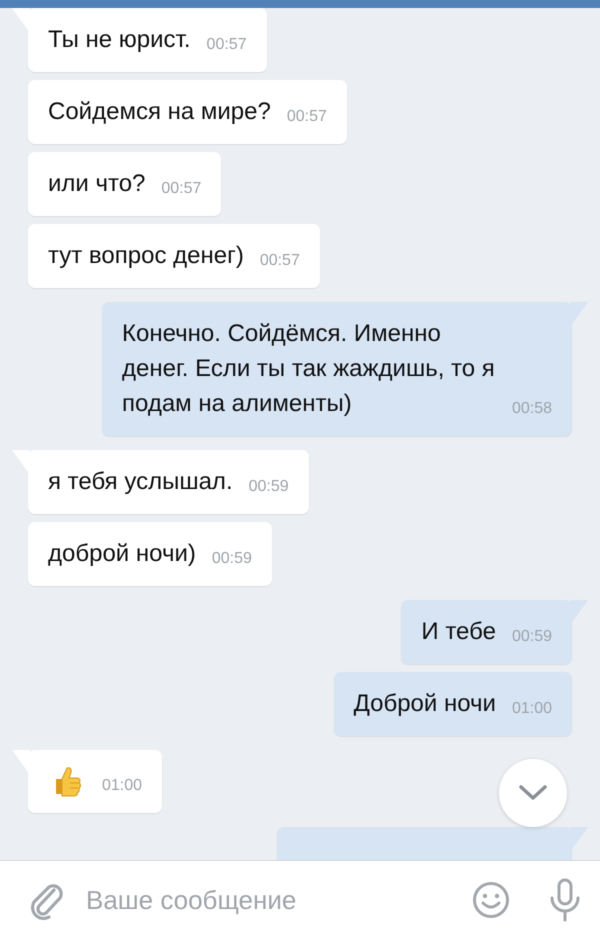 This screenshot has width=600, height=939. I want to click on chevron-down-icon, so click(533, 793).